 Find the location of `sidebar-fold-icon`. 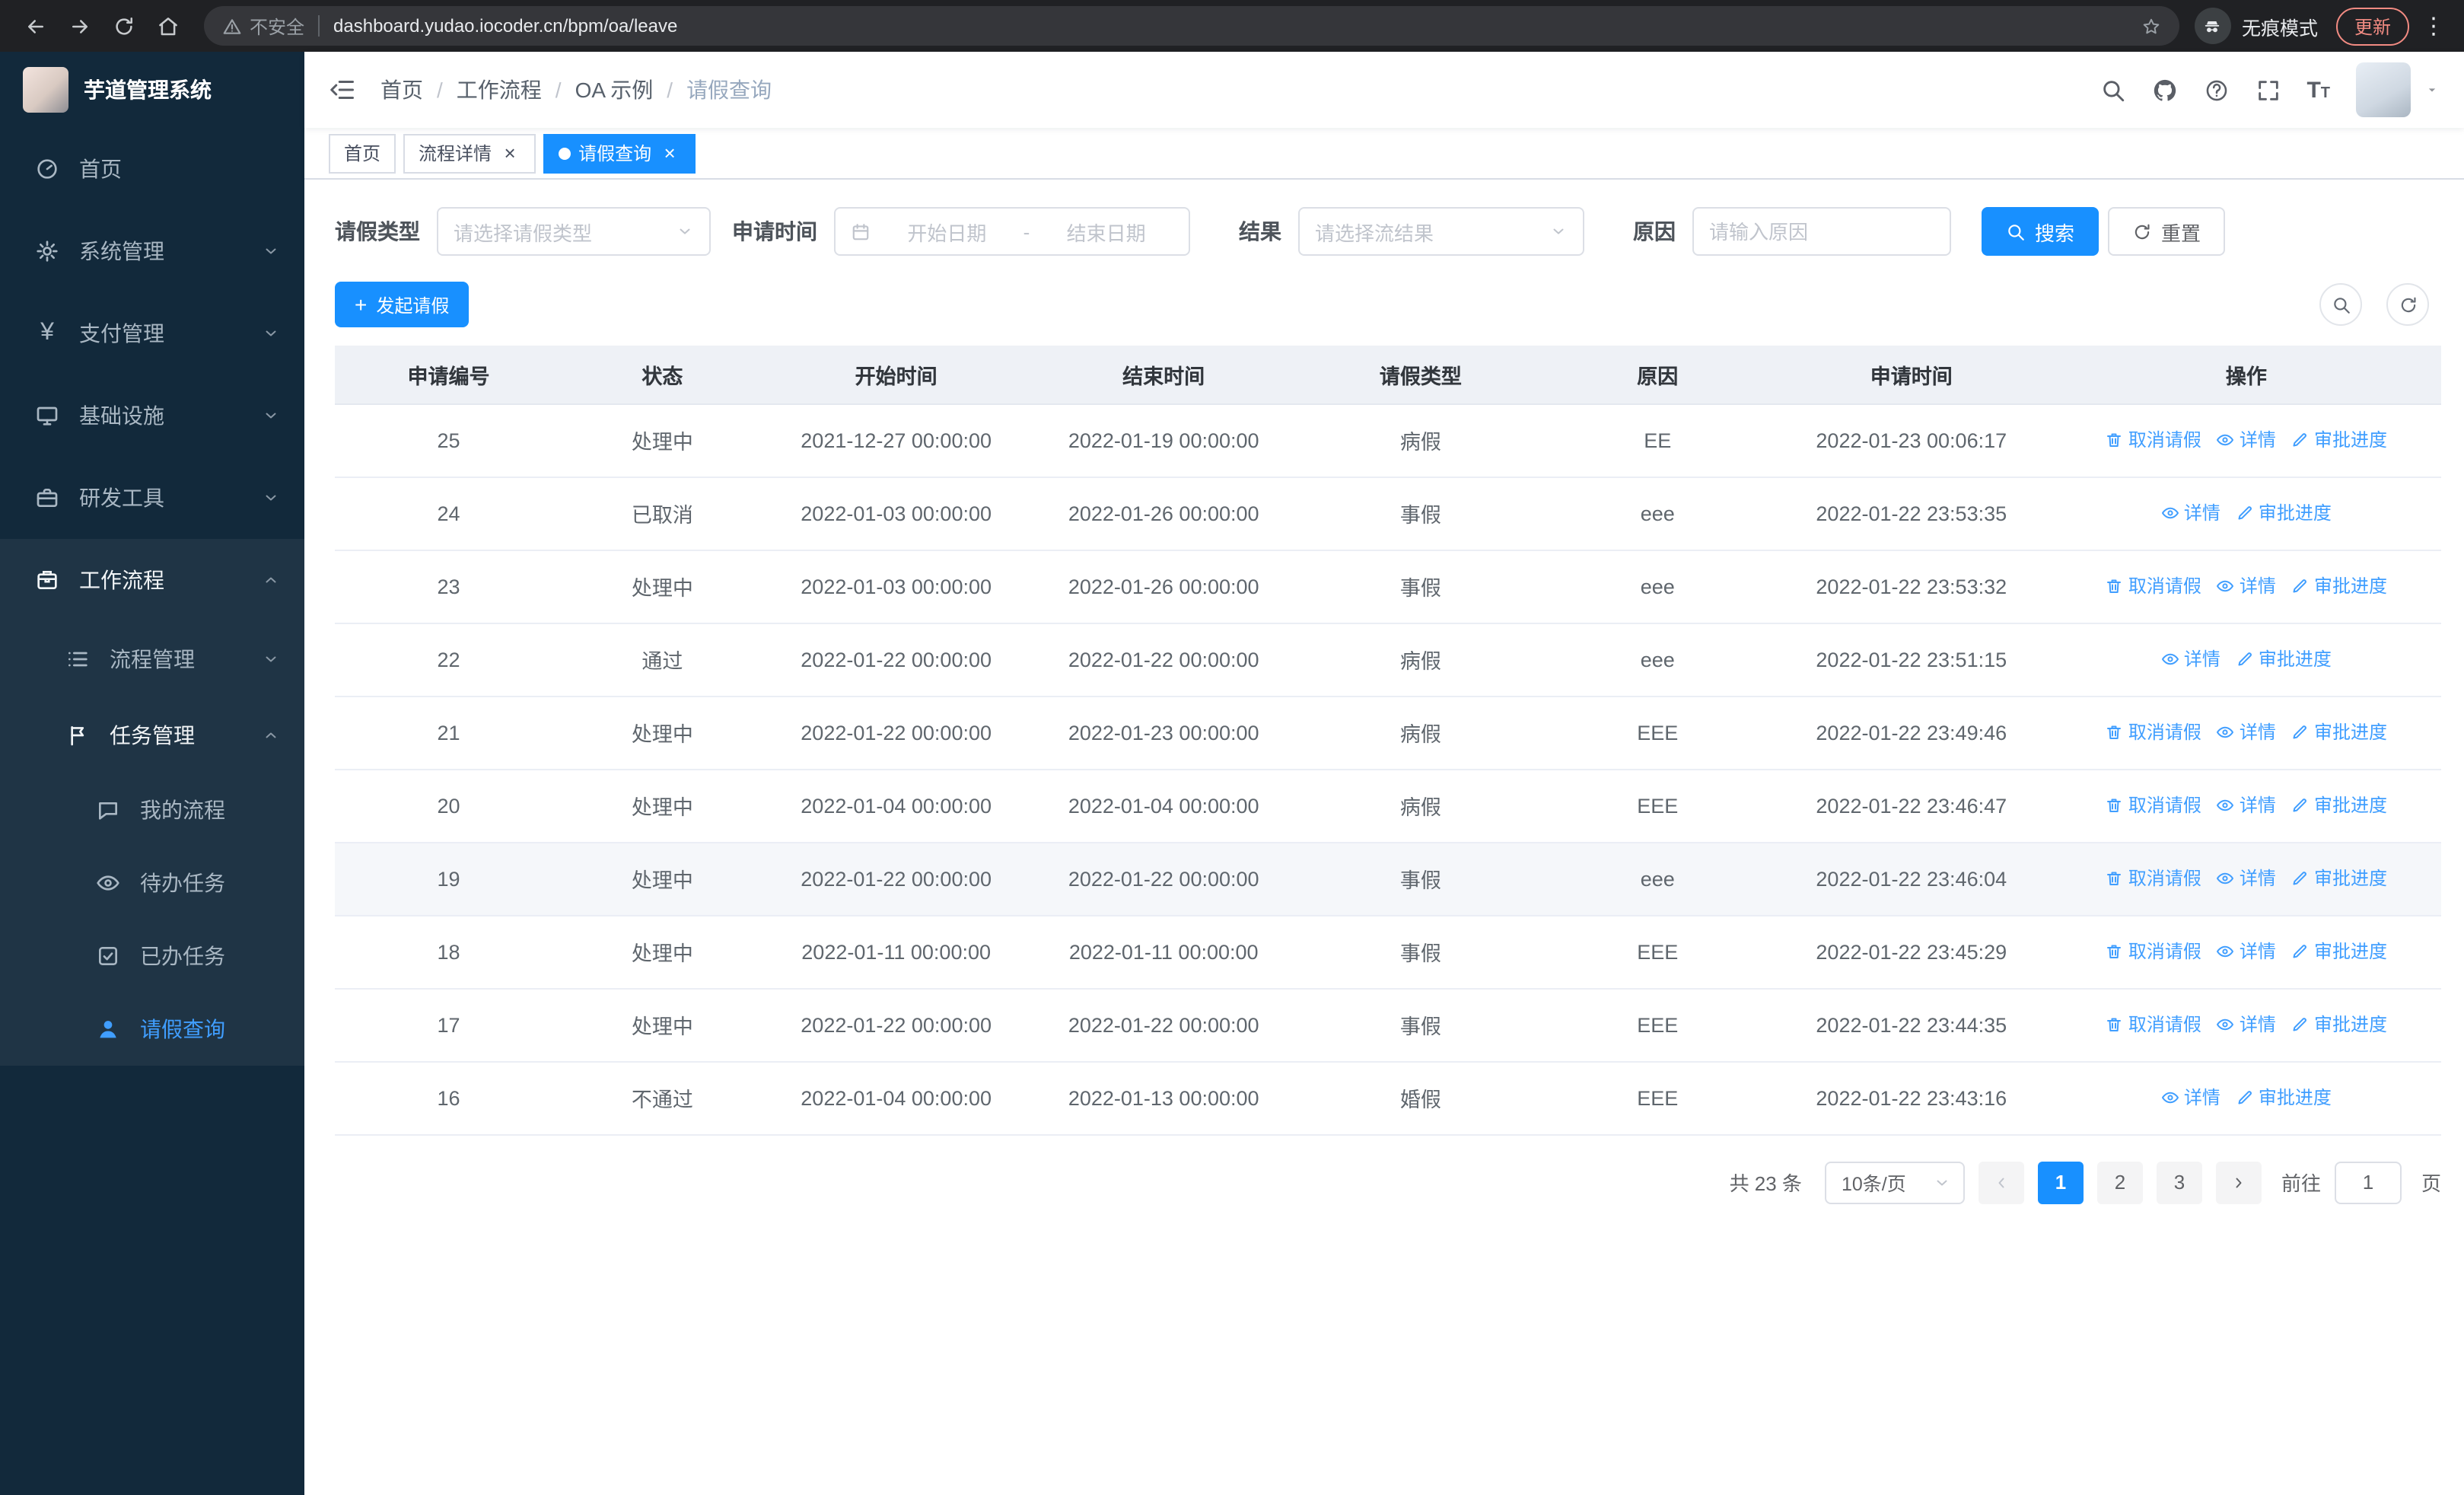

sidebar-fold-icon is located at coordinates (342, 90).